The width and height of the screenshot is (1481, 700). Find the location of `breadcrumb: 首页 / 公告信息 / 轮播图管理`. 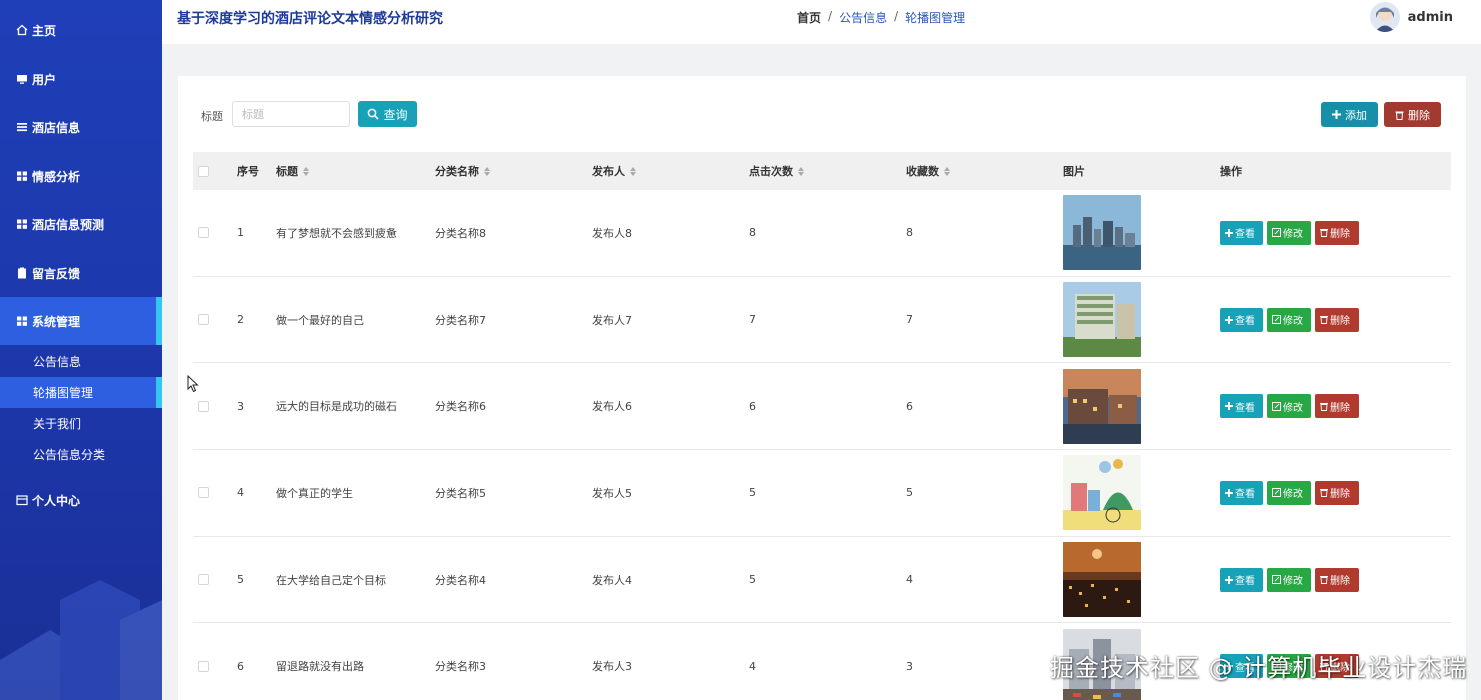

breadcrumb: 首页 / 公告信息 / 轮播图管理 is located at coordinates (881, 17).